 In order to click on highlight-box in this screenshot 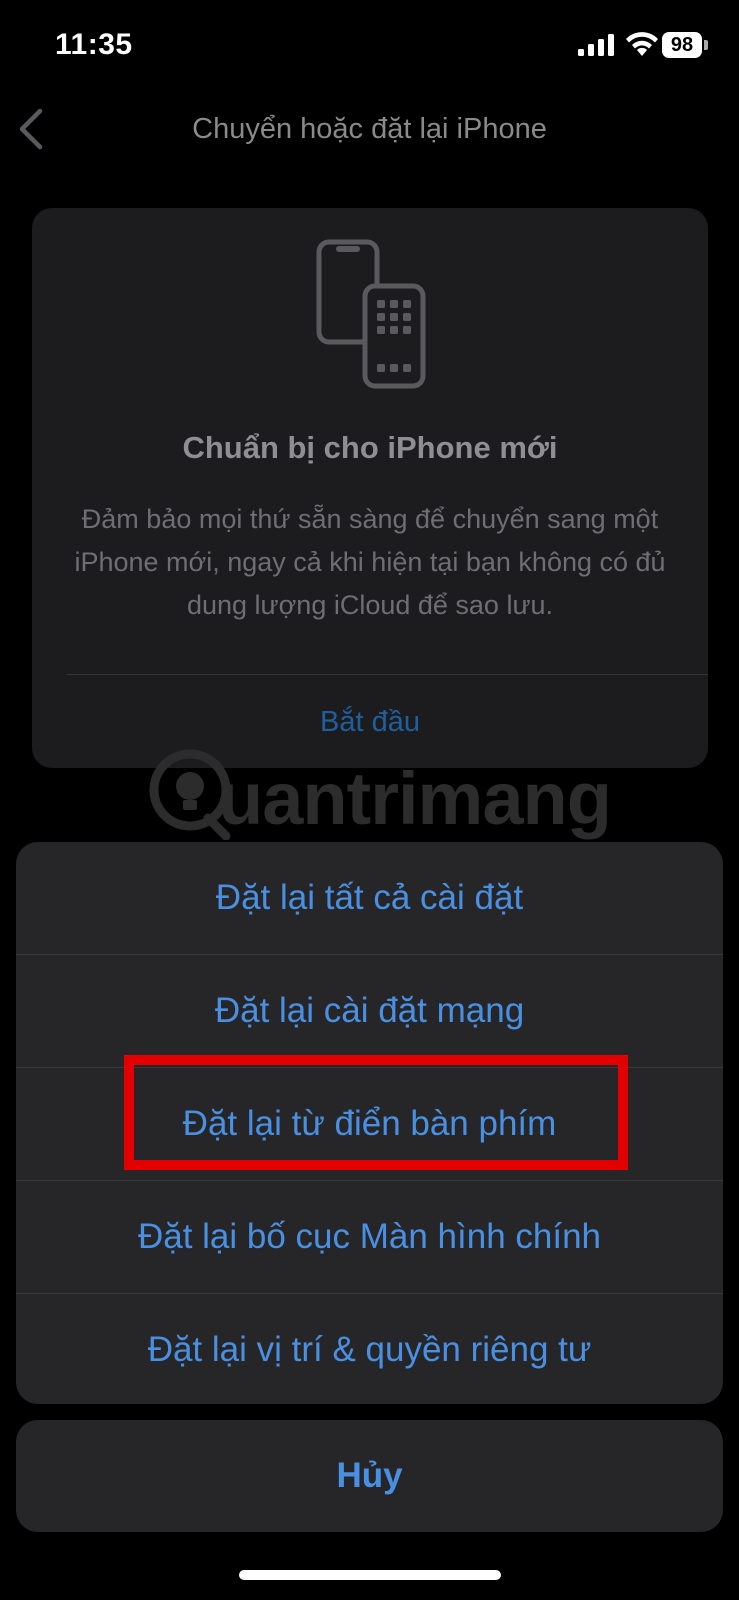, I will do `click(376, 1112)`.